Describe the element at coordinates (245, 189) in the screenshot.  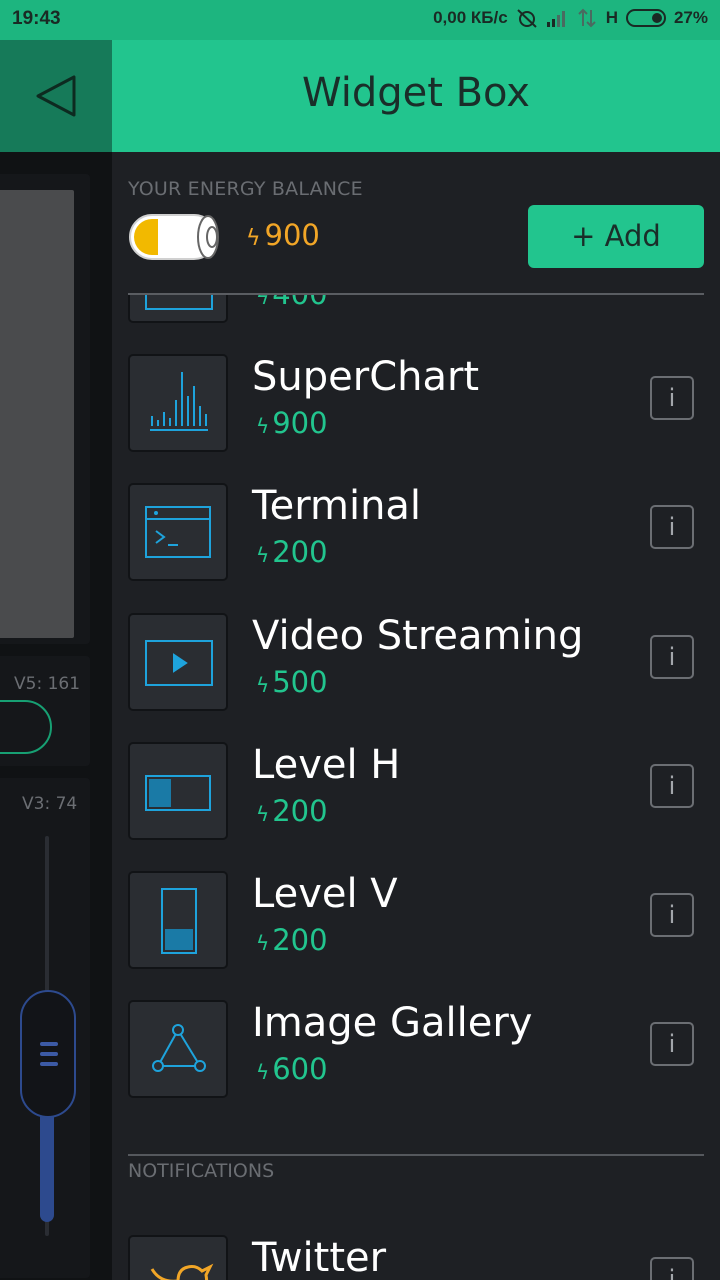
I see `energy-balance-label: YOUR ENERGY BALANCE` at that location.